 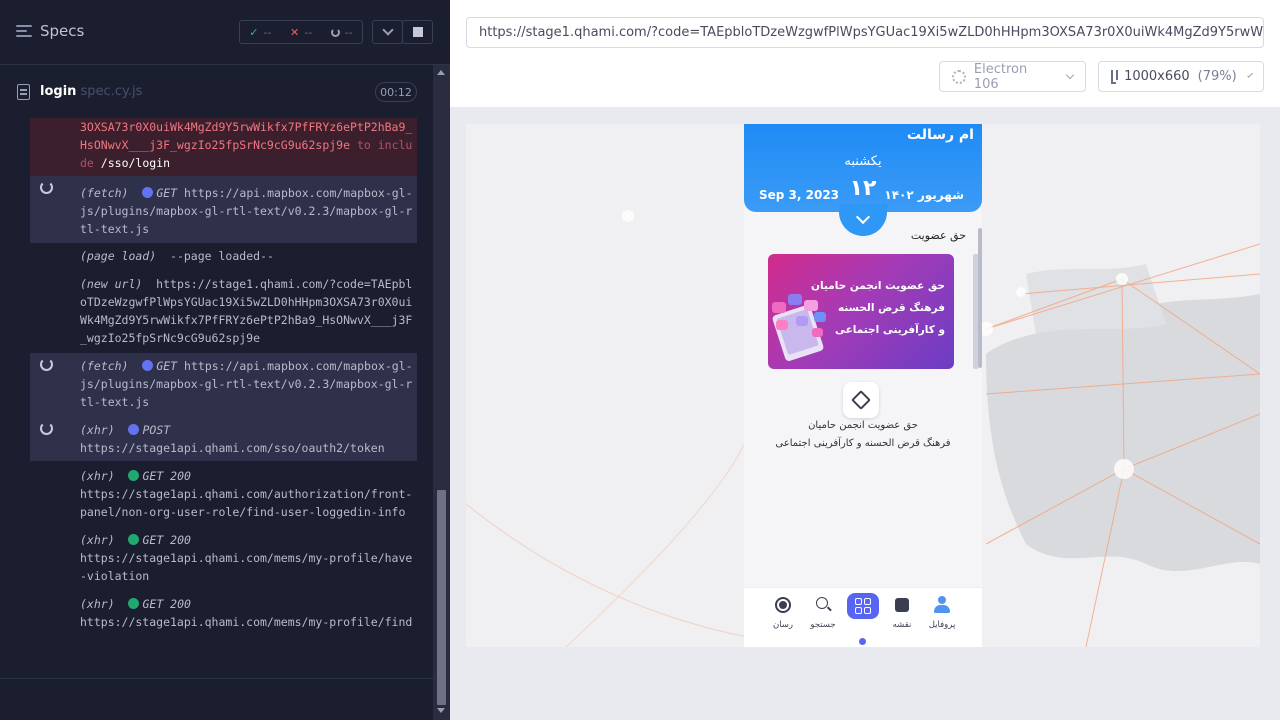 I want to click on search-icon, so click(x=823, y=605).